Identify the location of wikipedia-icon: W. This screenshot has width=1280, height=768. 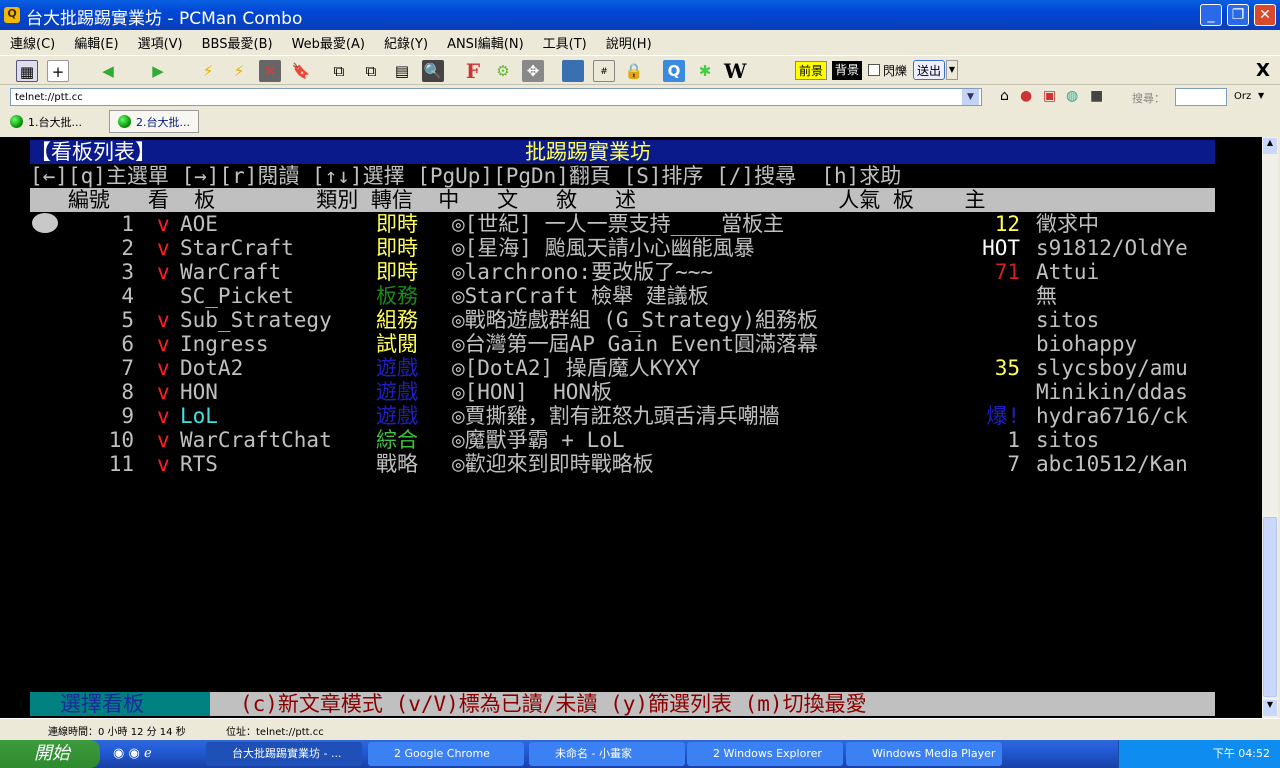
(735, 71).